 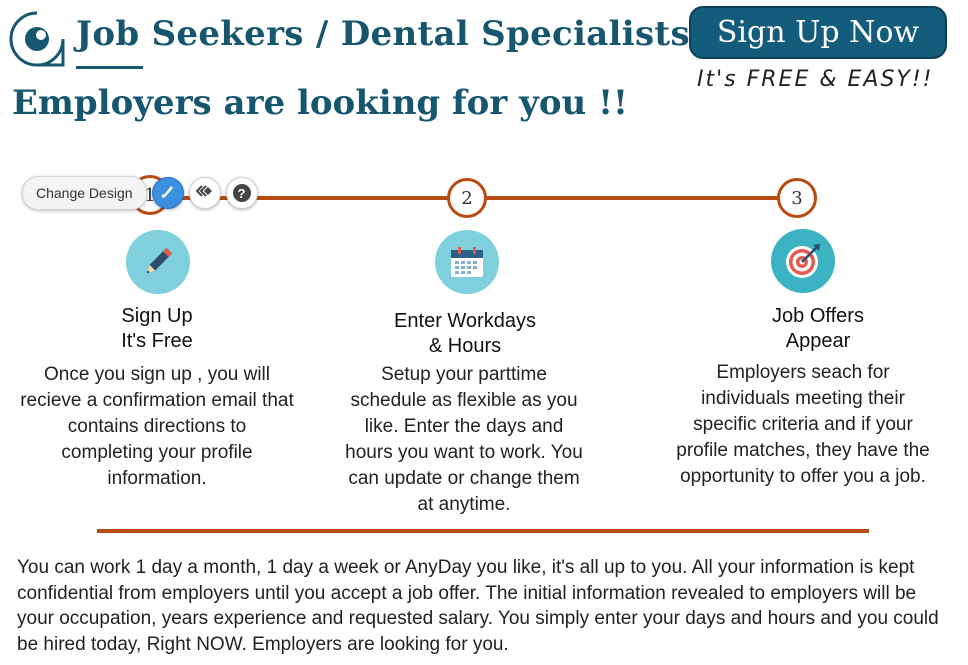 I want to click on step-3-title-line1: Job Offers, so click(x=818, y=316).